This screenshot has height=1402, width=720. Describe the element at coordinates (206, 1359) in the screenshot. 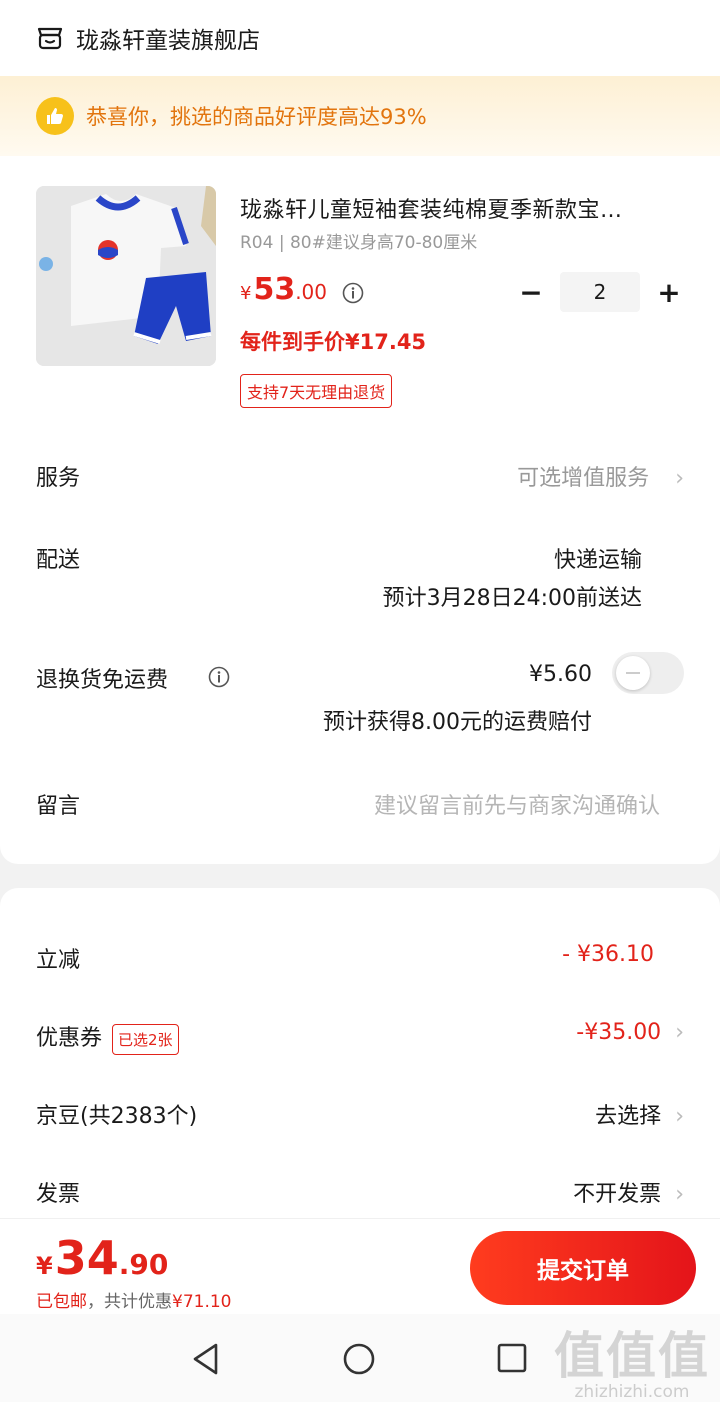

I see `back-icon` at that location.